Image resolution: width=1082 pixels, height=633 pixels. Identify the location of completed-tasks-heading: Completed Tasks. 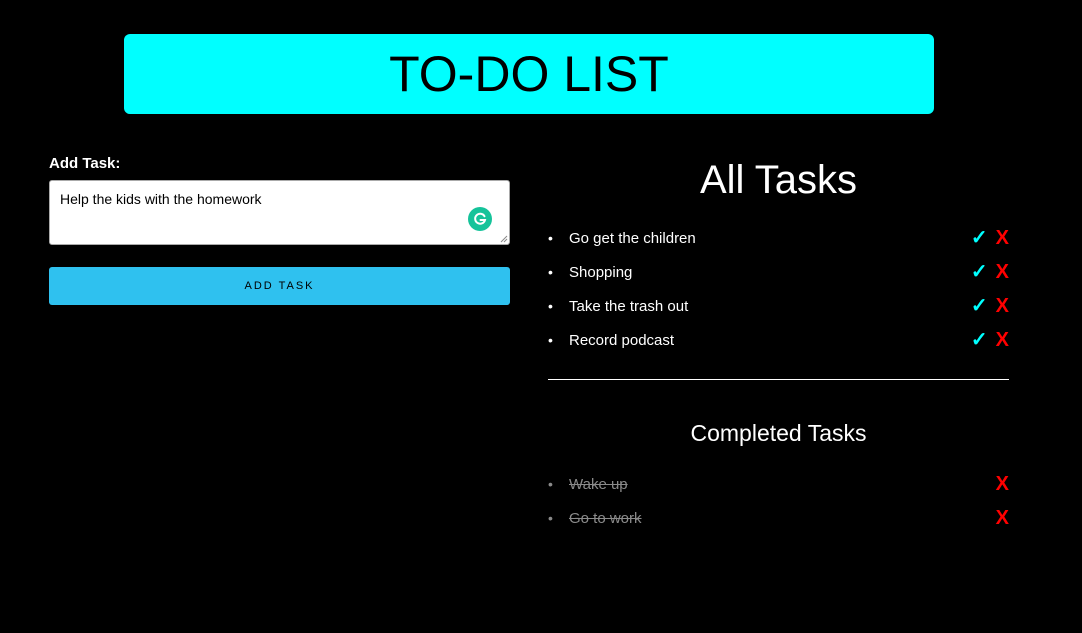
(778, 433).